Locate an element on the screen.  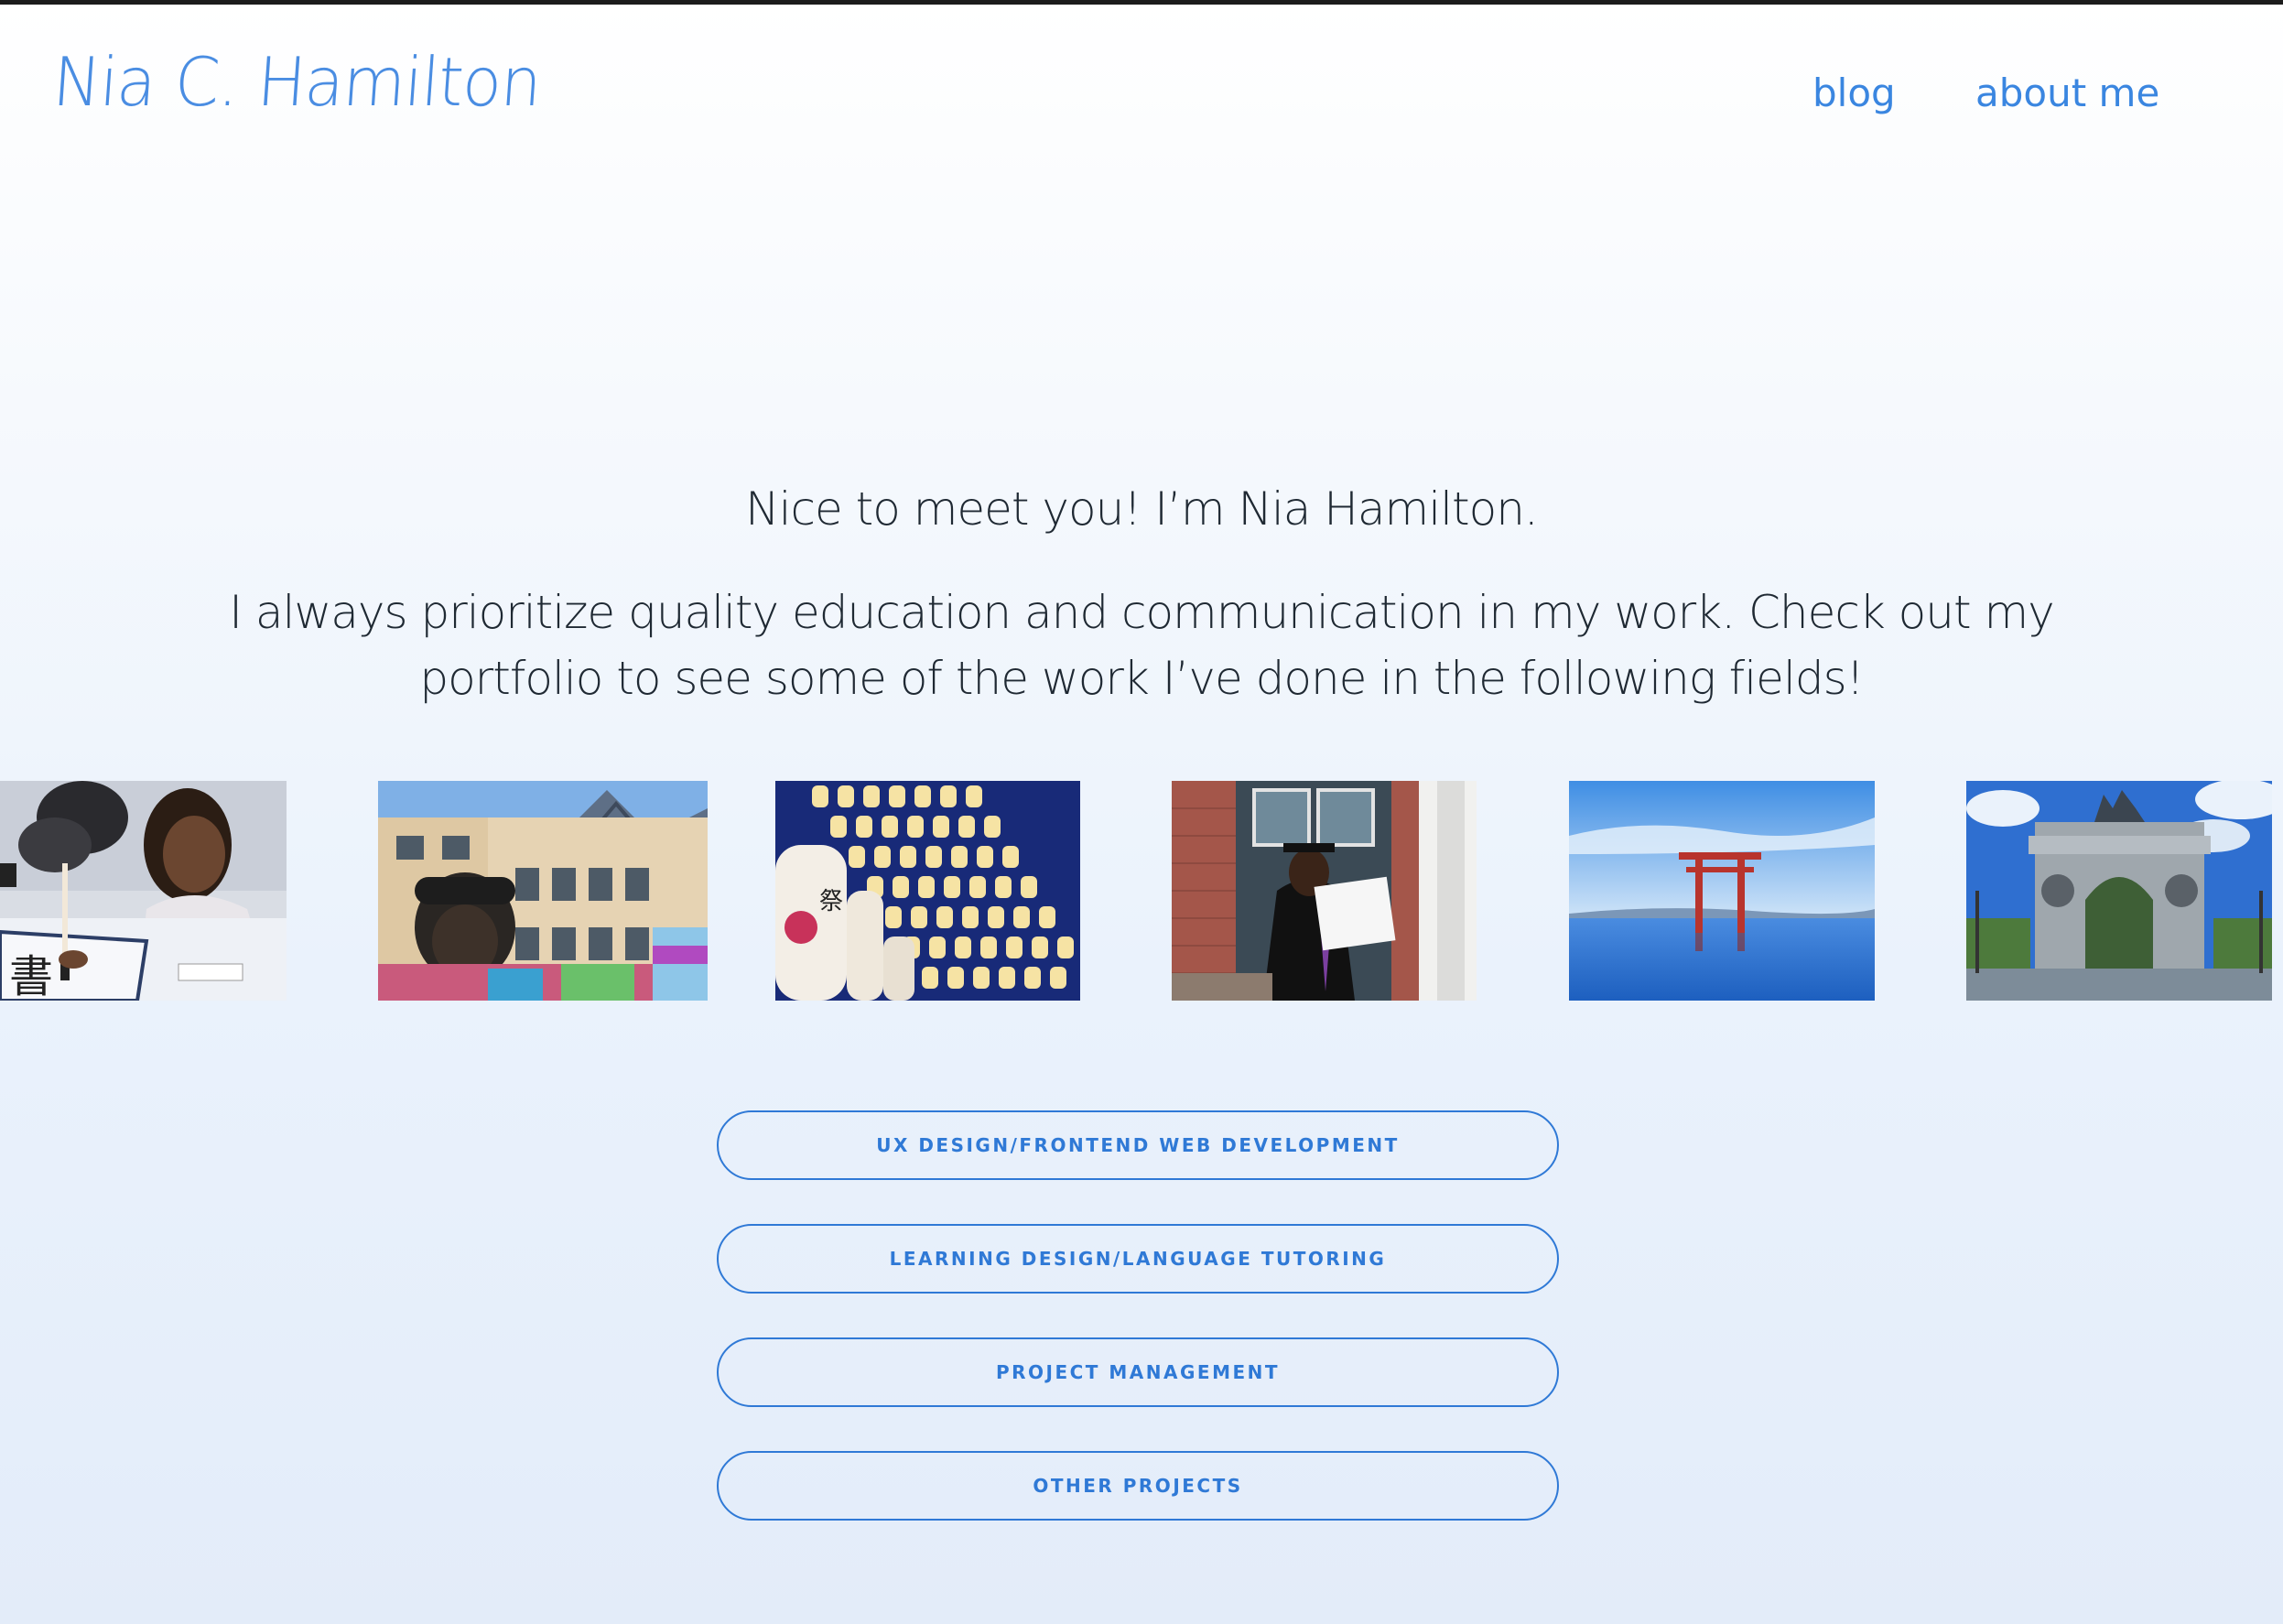
photo-gallery: 書 祭 is located at coordinates (1141, 891).